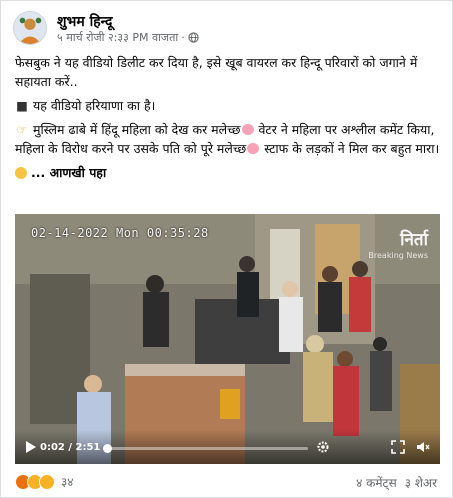  Describe the element at coordinates (117, 37) in the screenshot. I see `post-timestamp: ५ मार्च रोजी २:३३ PM वाजता` at that location.